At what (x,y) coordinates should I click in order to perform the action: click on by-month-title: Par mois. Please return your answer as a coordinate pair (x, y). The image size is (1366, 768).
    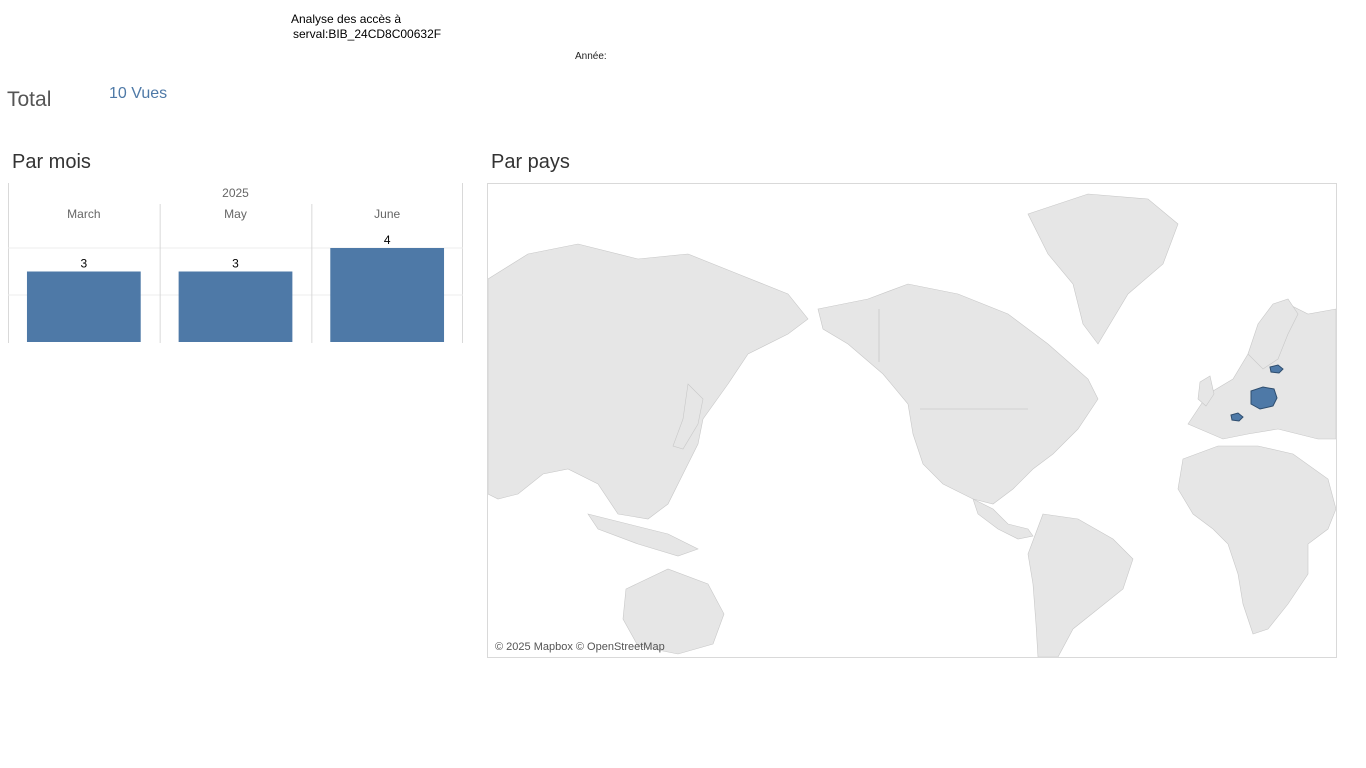
    Looking at the image, I should click on (51, 162).